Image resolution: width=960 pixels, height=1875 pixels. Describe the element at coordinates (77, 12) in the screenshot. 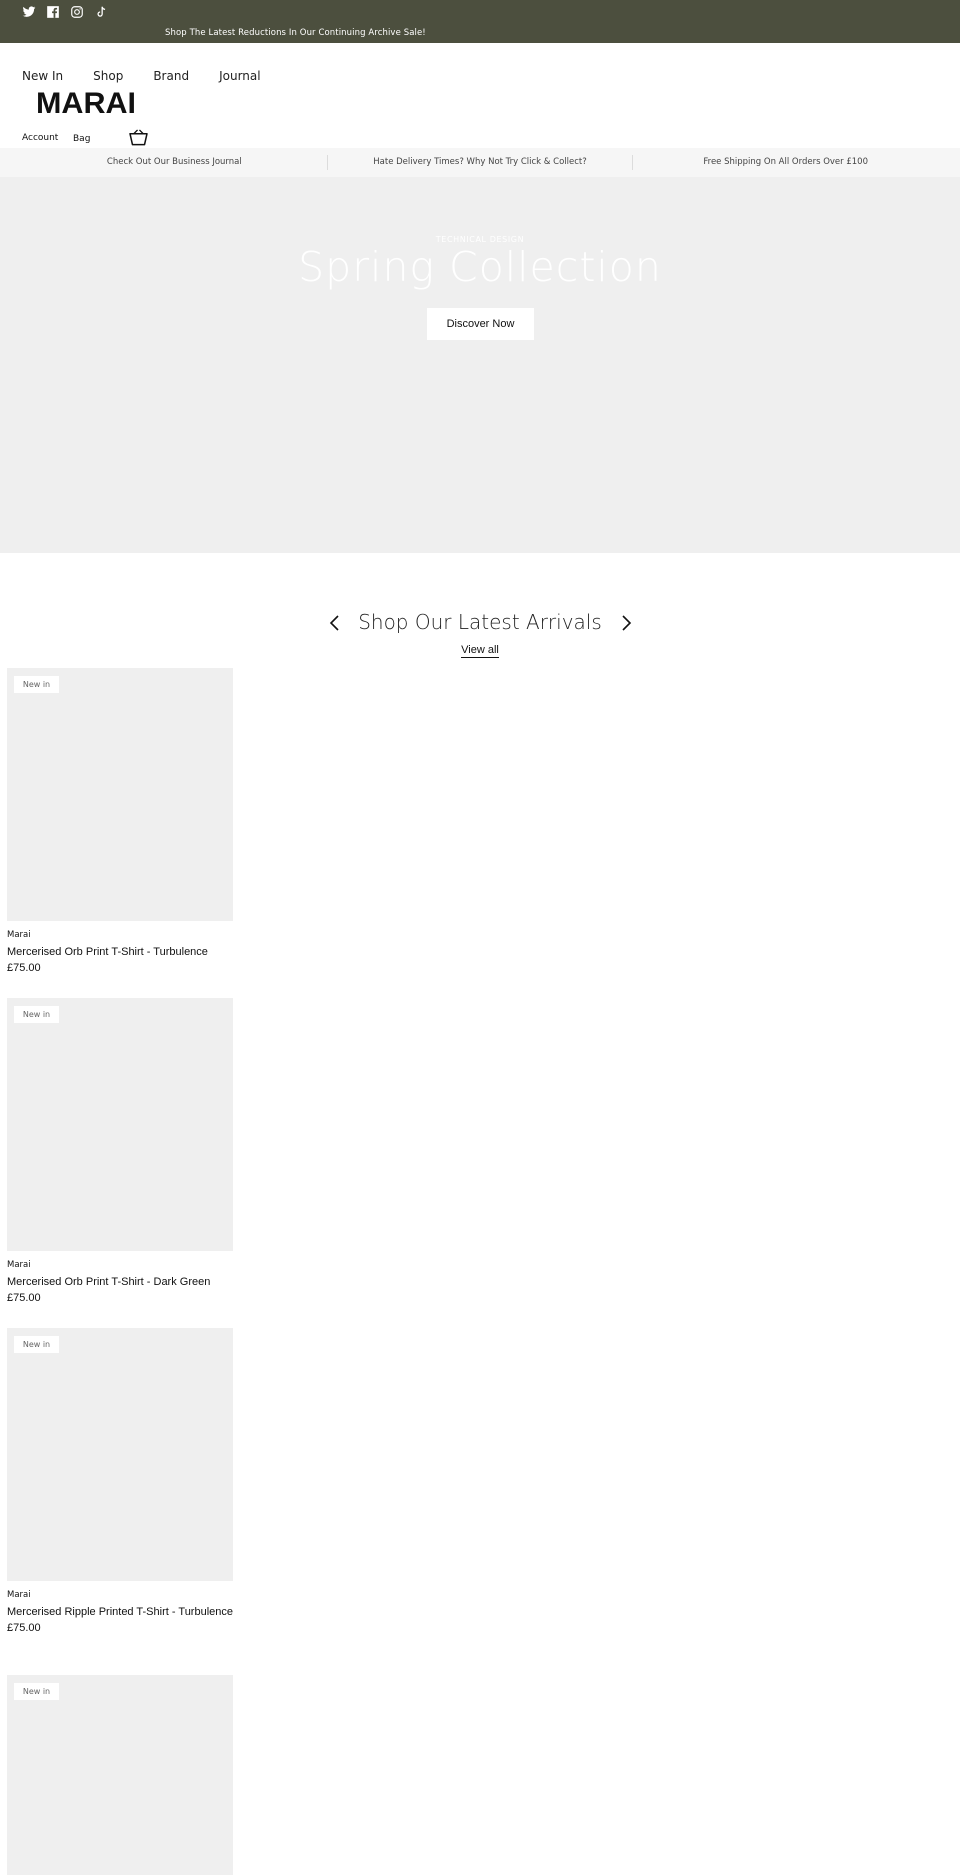

I see `instagram-icon` at that location.